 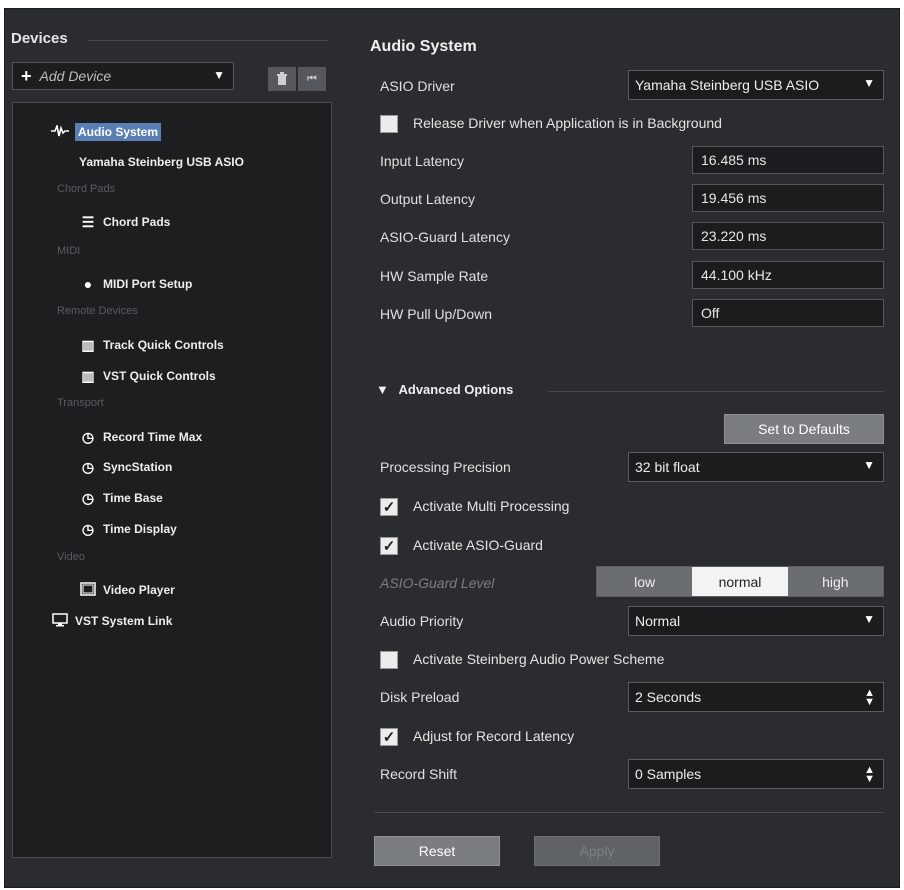 What do you see at coordinates (312, 79) in the screenshot?
I see `reset-device-button: ⏮` at bounding box center [312, 79].